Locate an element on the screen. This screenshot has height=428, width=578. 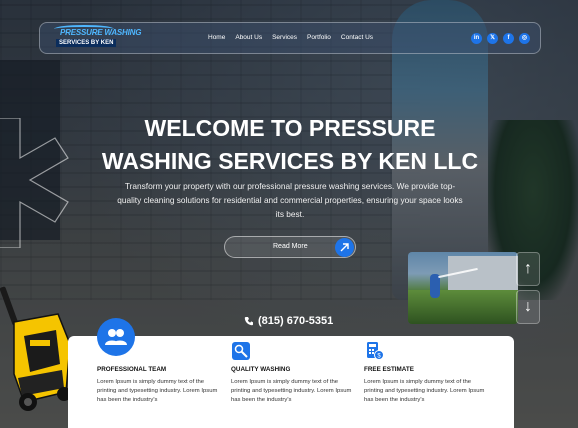
nav-home: Home is located at coordinates (216, 37).